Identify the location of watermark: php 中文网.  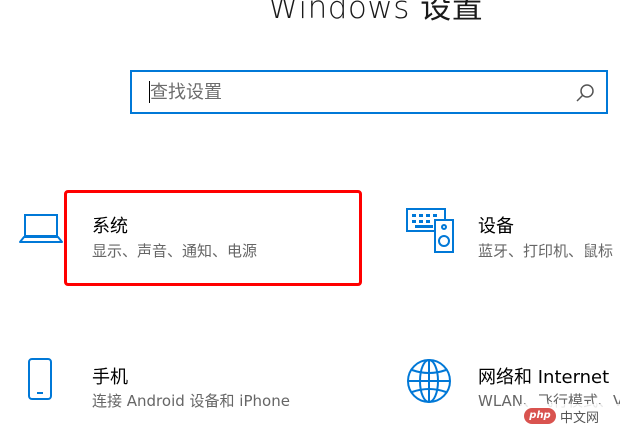
(570, 416).